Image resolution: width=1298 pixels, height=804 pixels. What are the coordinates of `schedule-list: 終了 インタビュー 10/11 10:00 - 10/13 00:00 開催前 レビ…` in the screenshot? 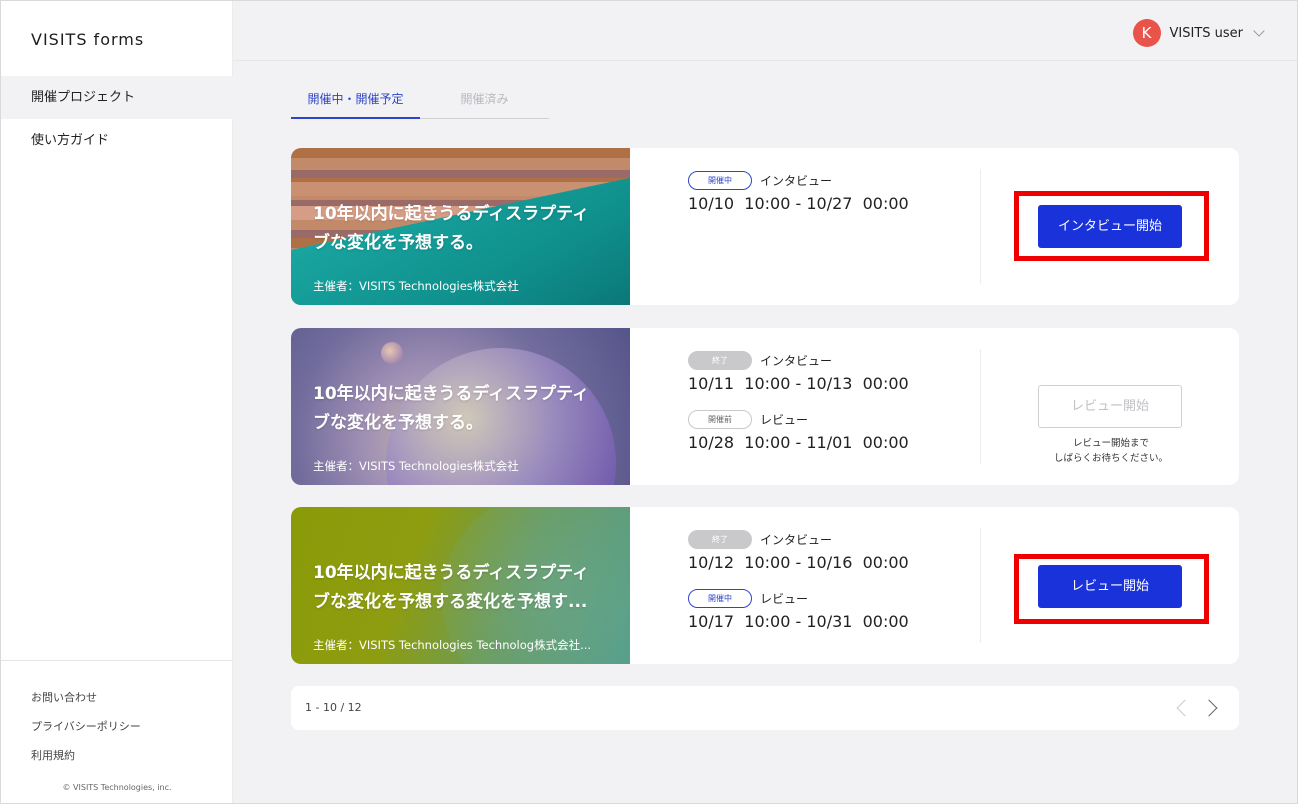 It's located at (798, 401).